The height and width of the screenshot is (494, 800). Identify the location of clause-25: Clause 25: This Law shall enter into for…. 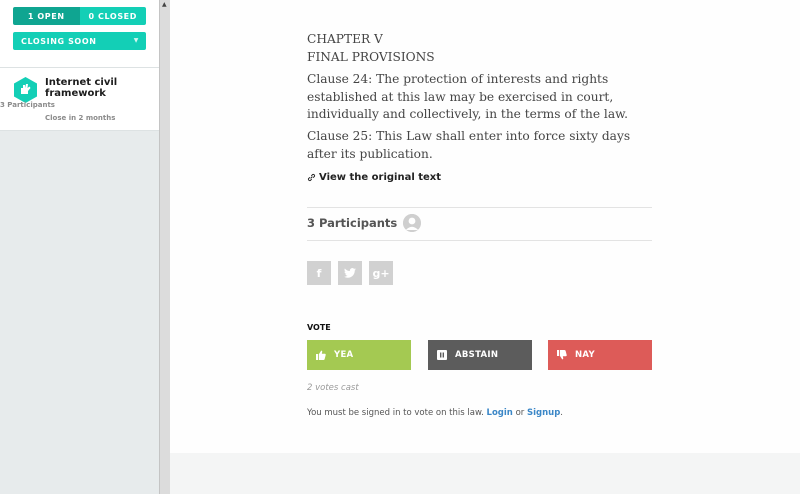
(469, 145).